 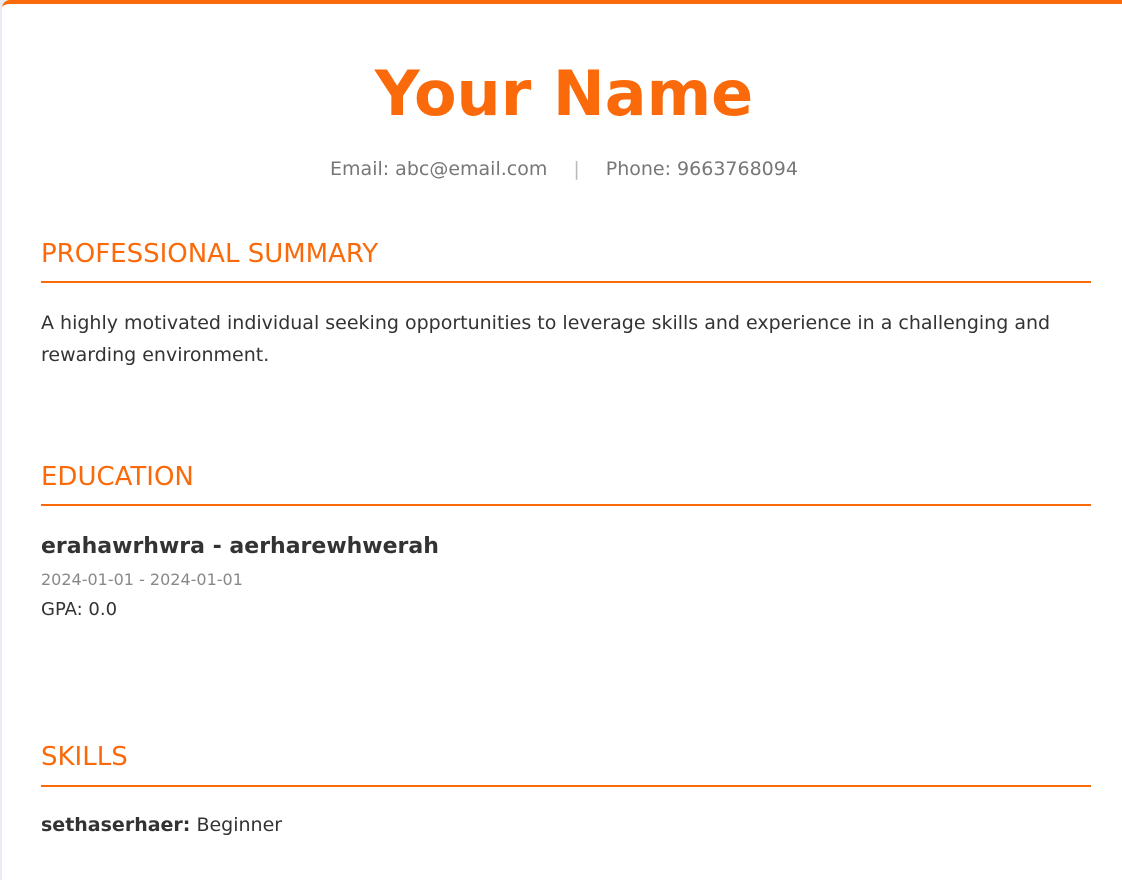 I want to click on section-title-education: EDUCATION, so click(x=117, y=477).